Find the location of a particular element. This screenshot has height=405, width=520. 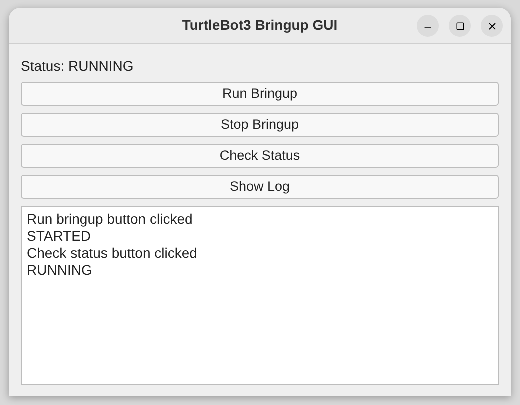

action-button: Show Log is located at coordinates (260, 187).